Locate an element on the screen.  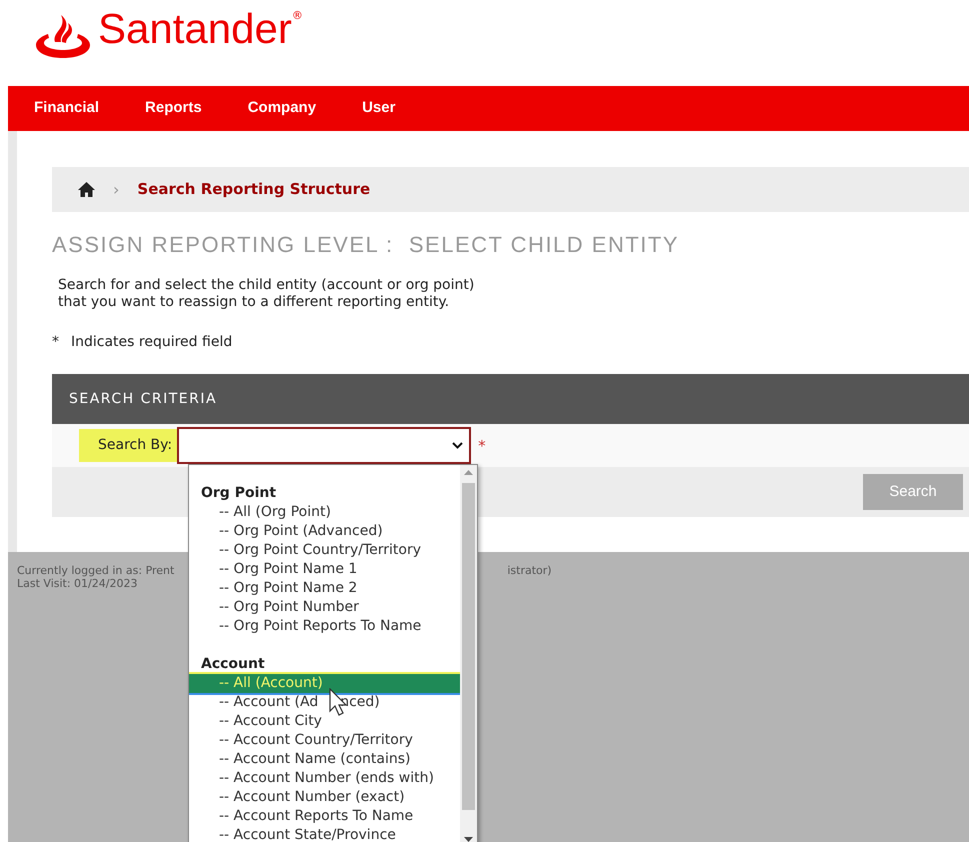
nav-link: User is located at coordinates (390, 108).